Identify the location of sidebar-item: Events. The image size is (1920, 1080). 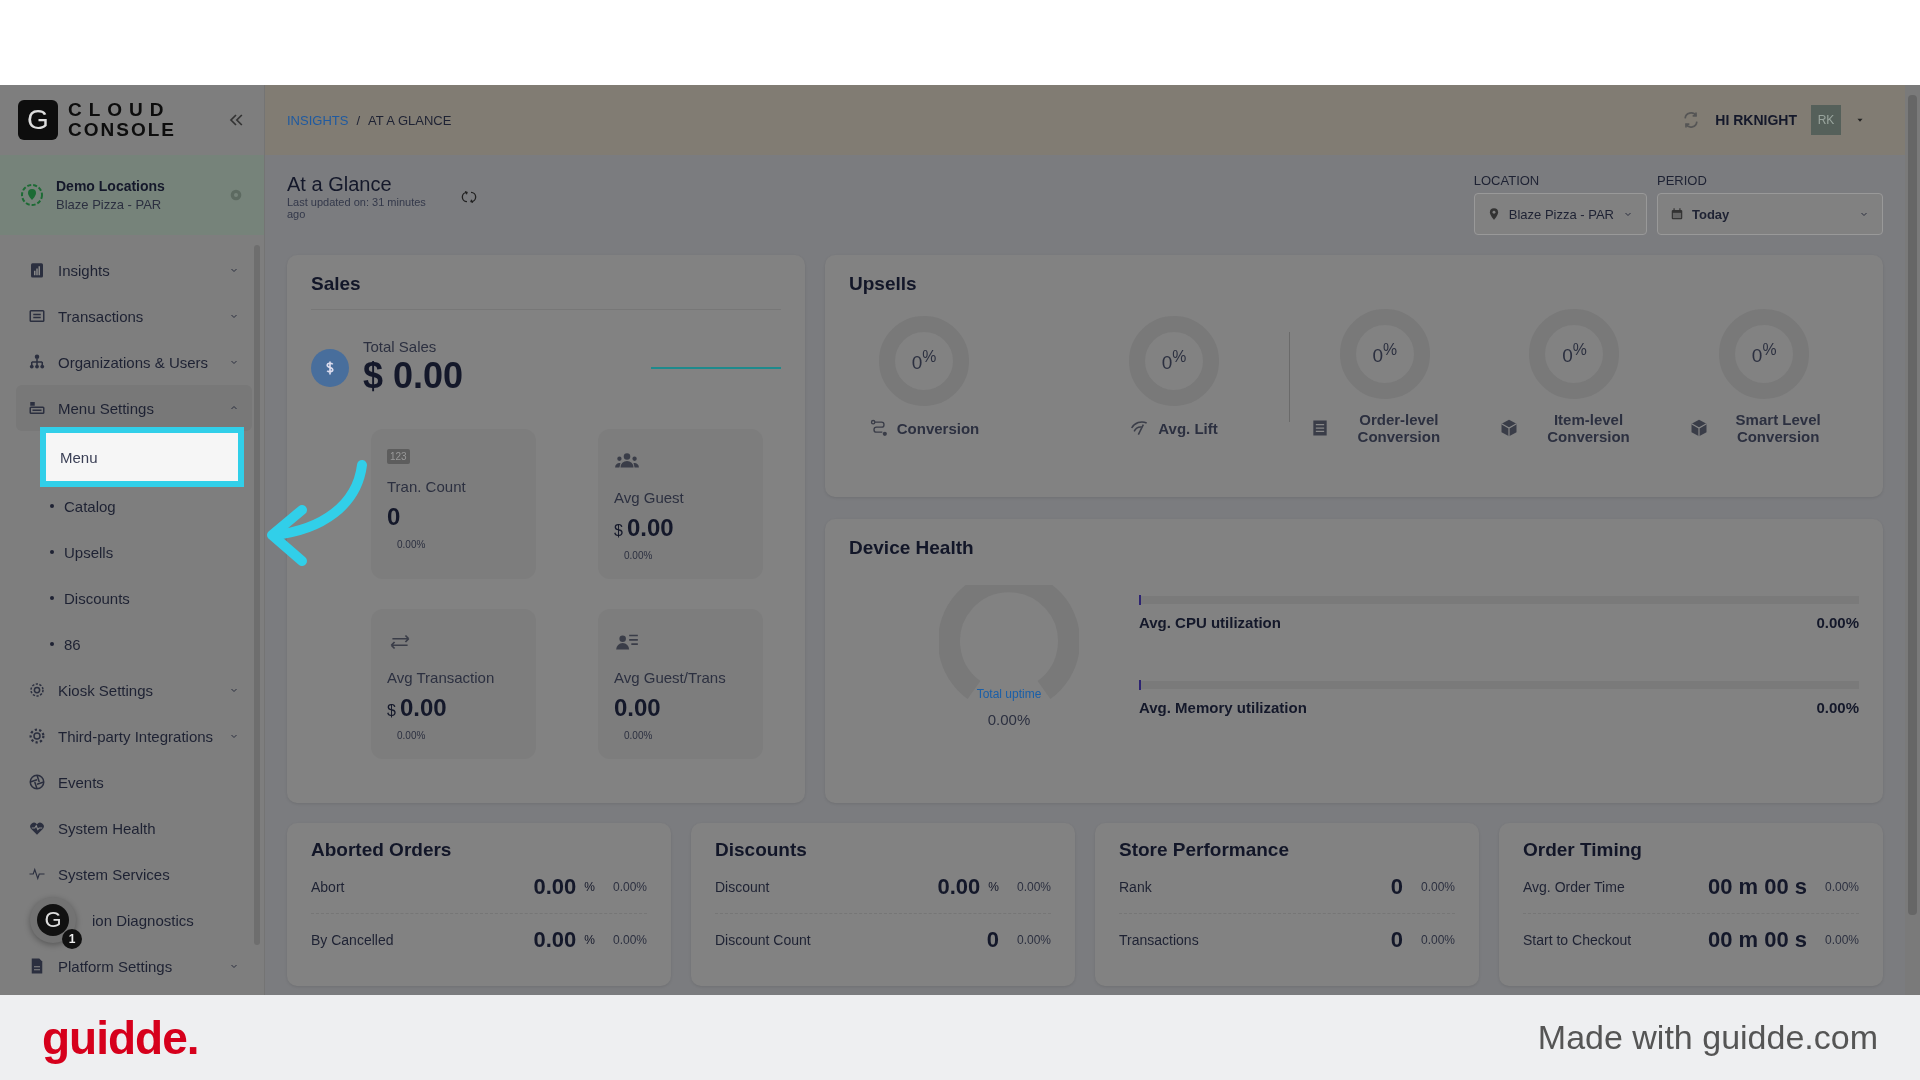
(134, 782).